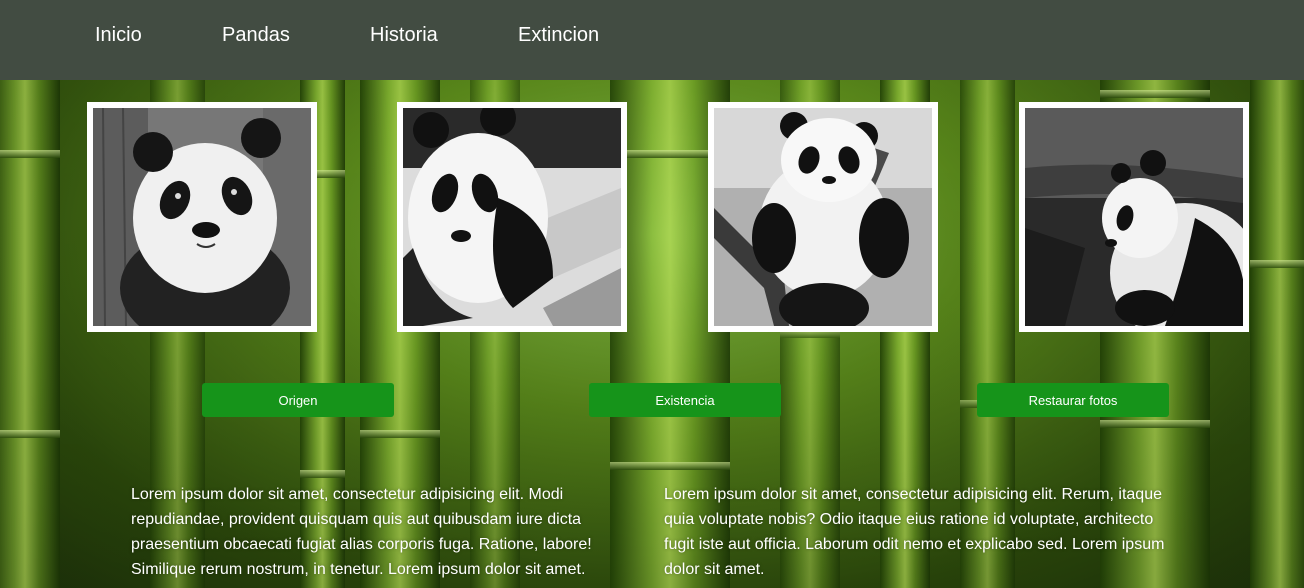 This screenshot has width=1304, height=588. Describe the element at coordinates (685, 400) in the screenshot. I see `existencia-button: Existencia` at that location.